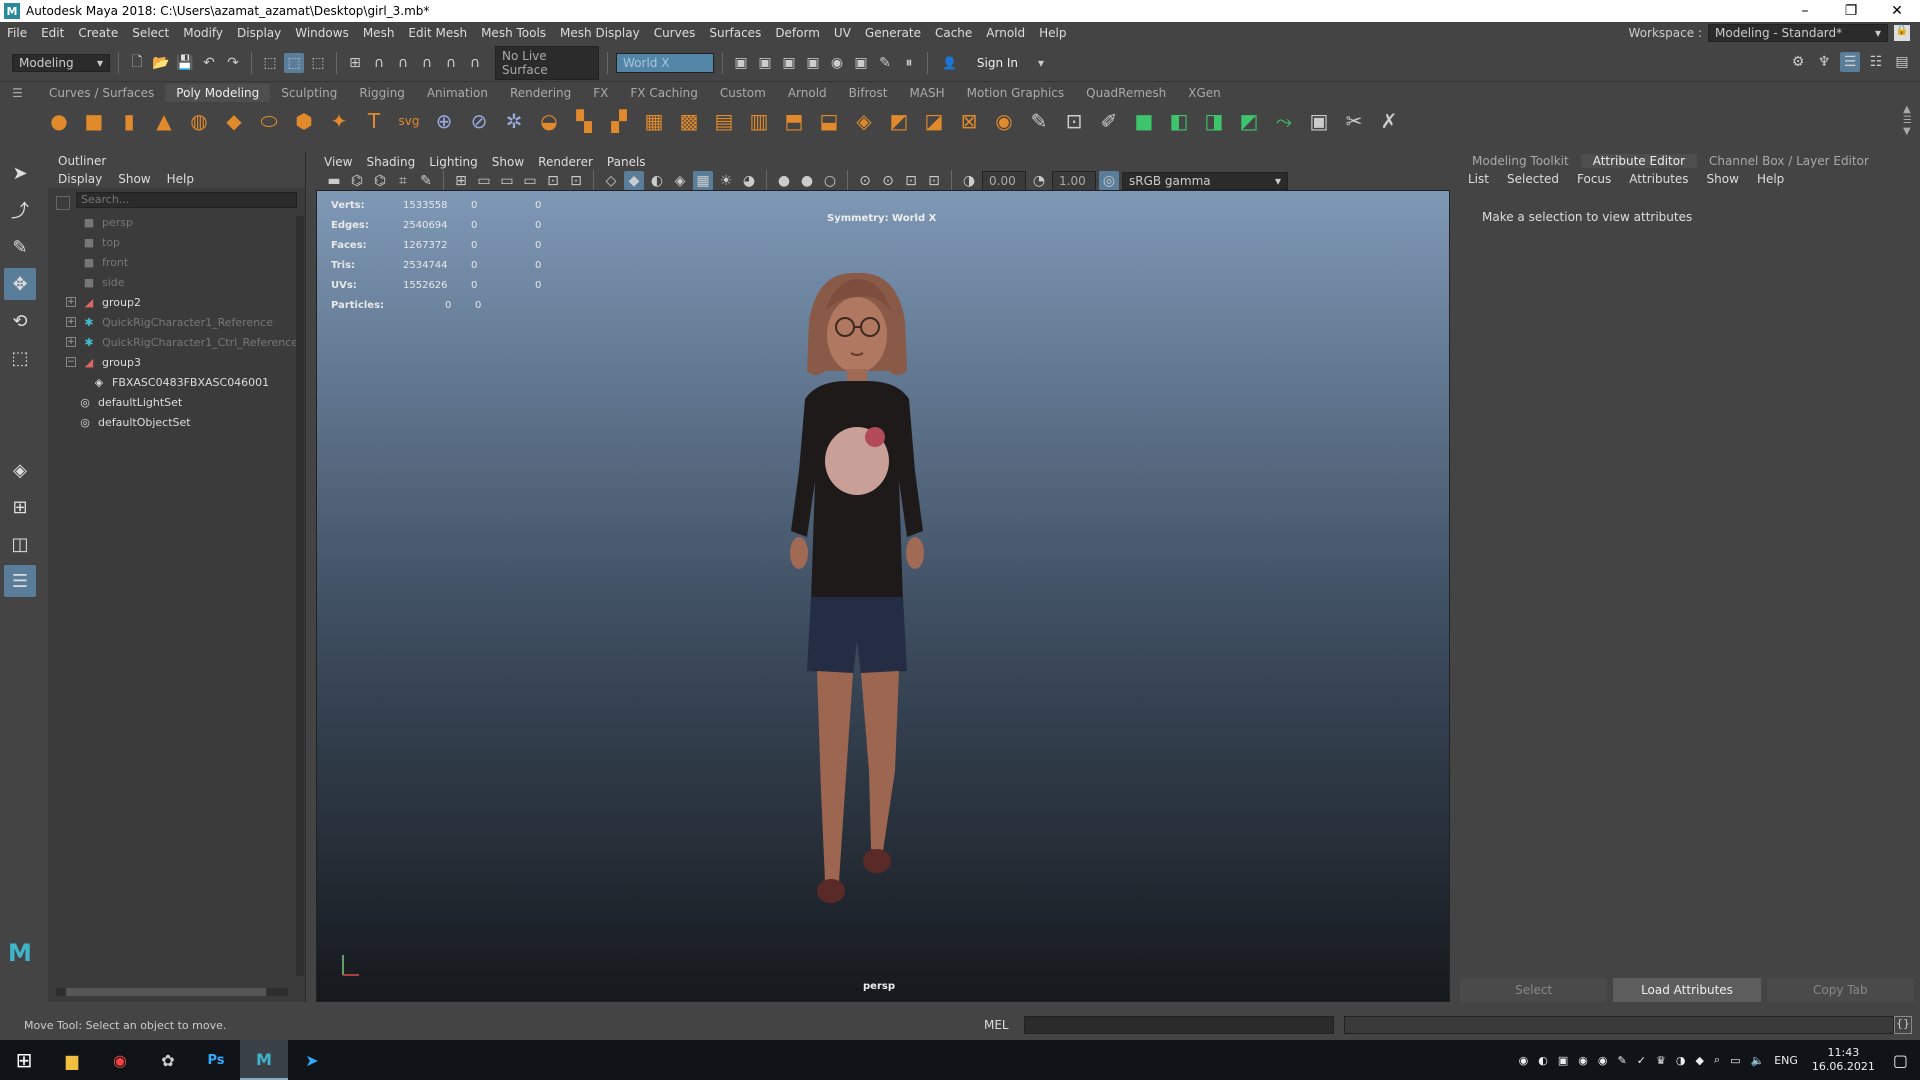  What do you see at coordinates (71, 362) in the screenshot?
I see `collapse-icon: −` at bounding box center [71, 362].